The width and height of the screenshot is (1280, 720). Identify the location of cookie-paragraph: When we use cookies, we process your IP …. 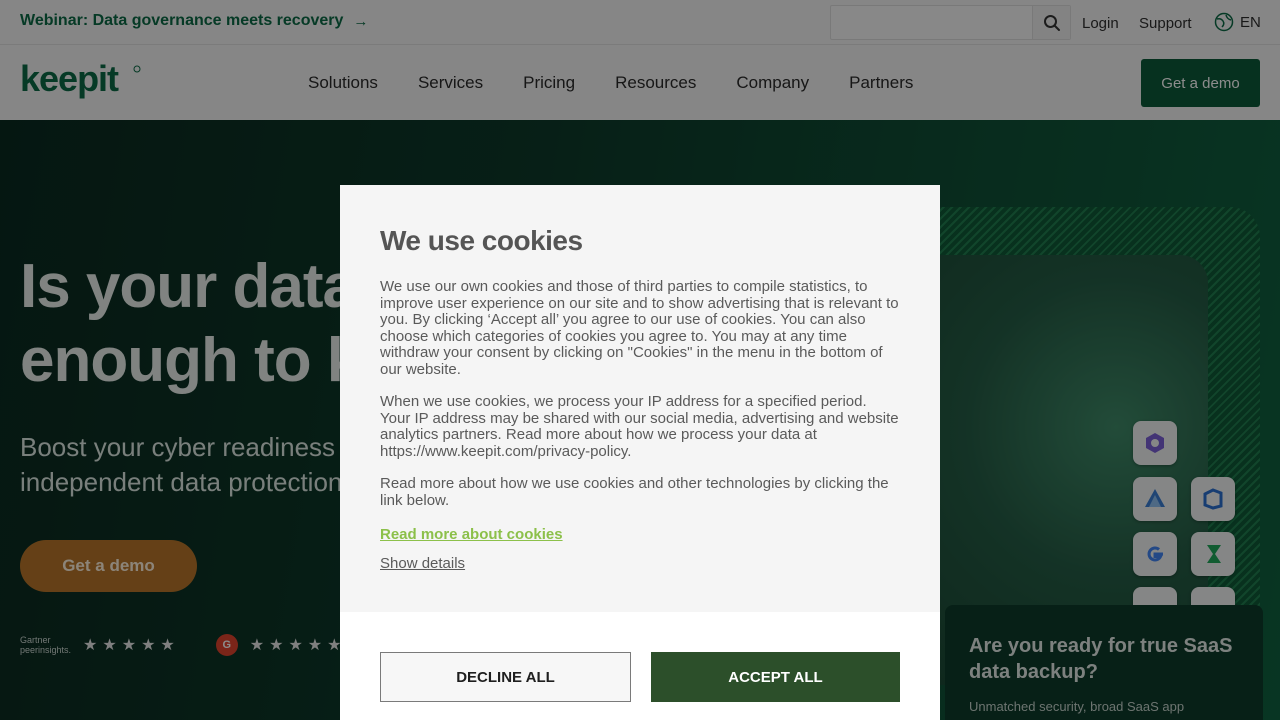
(639, 426).